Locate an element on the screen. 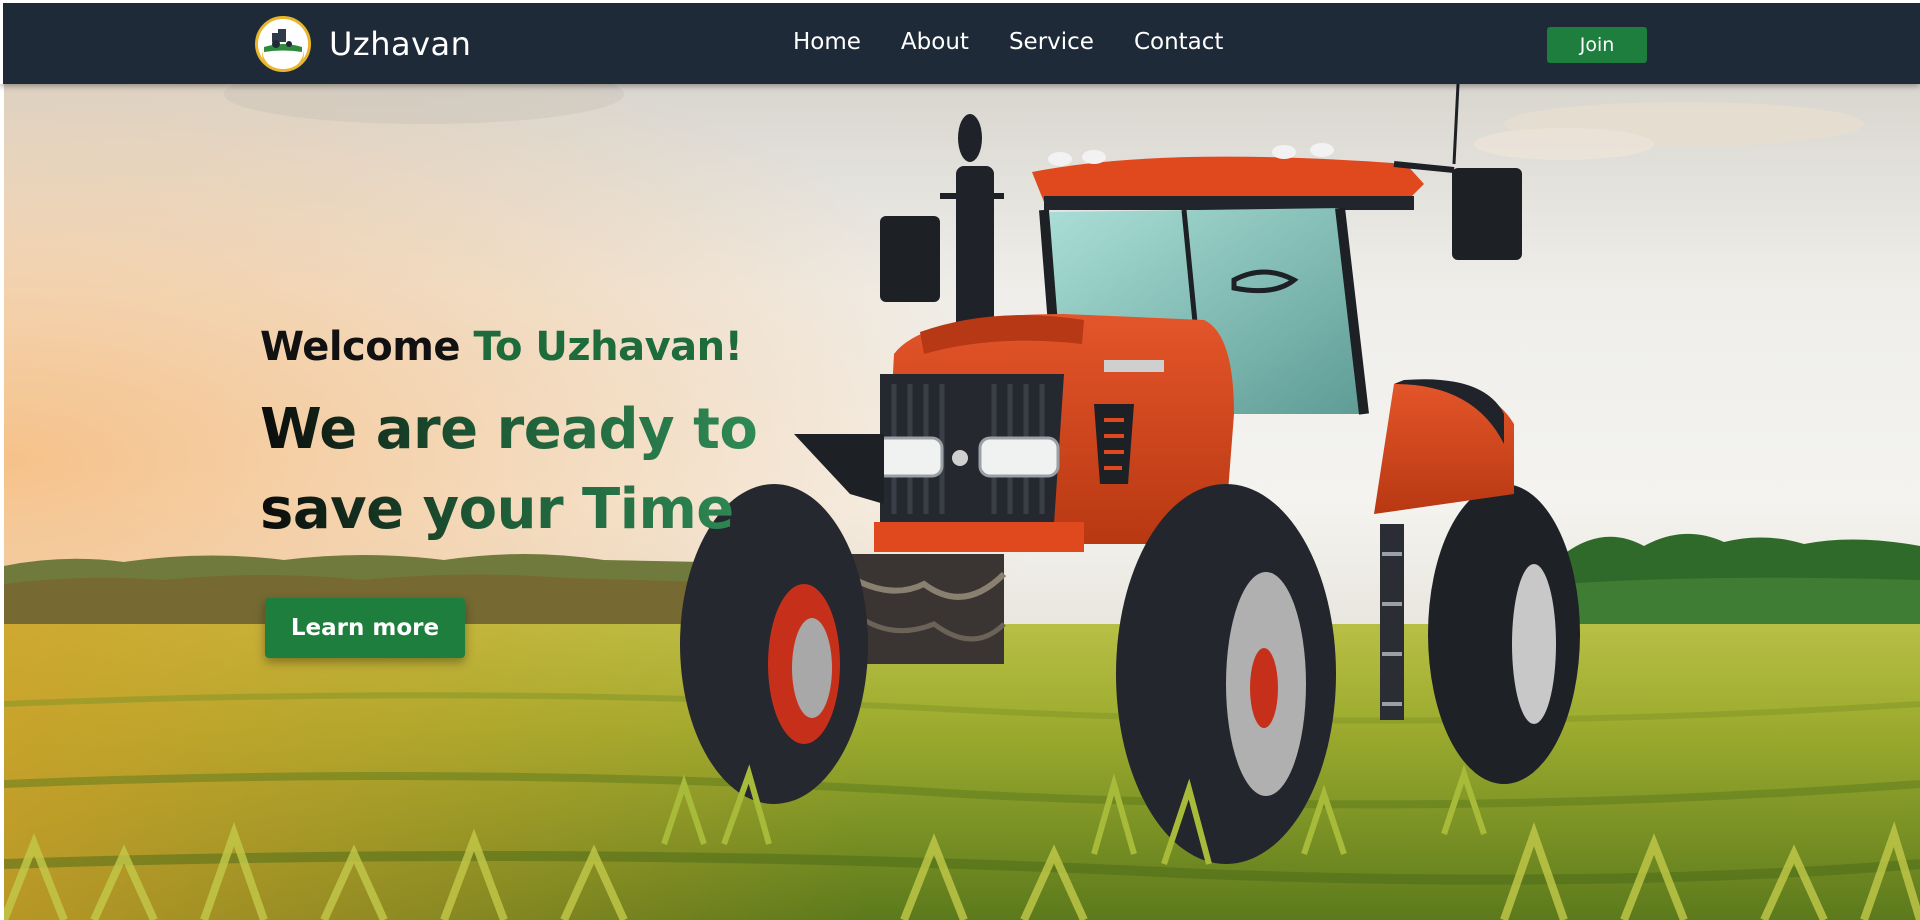 The height and width of the screenshot is (920, 1920). nav-item-contact: Contact is located at coordinates (1178, 42).